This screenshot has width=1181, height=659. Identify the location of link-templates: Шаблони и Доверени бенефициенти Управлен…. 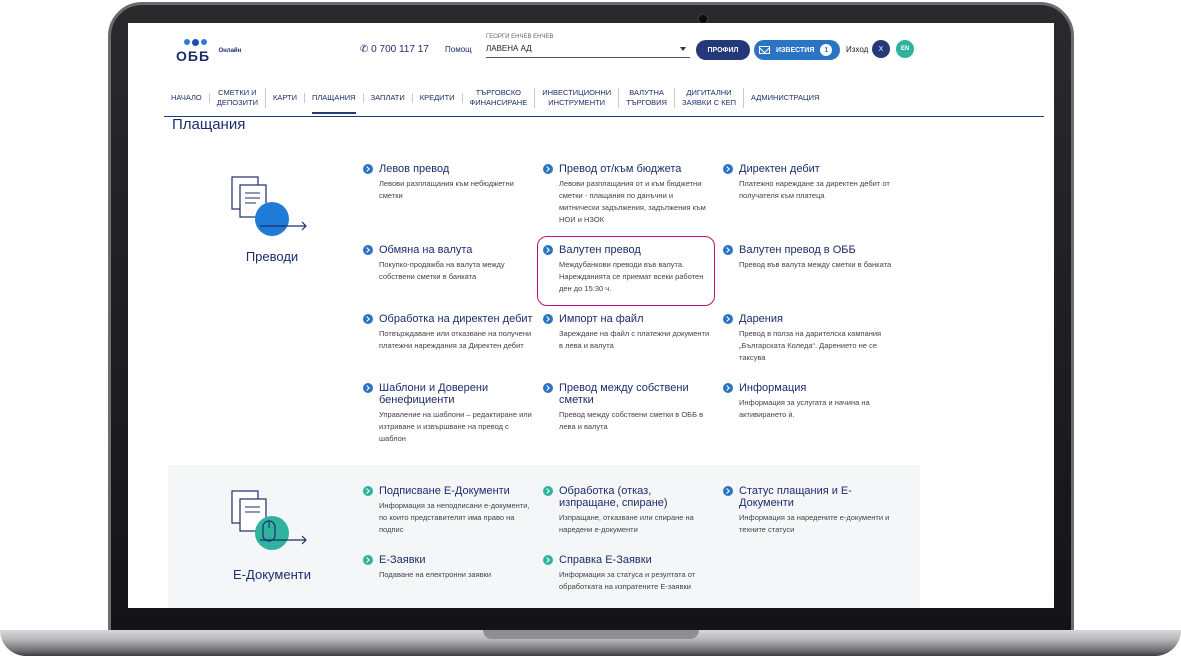
(448, 413).